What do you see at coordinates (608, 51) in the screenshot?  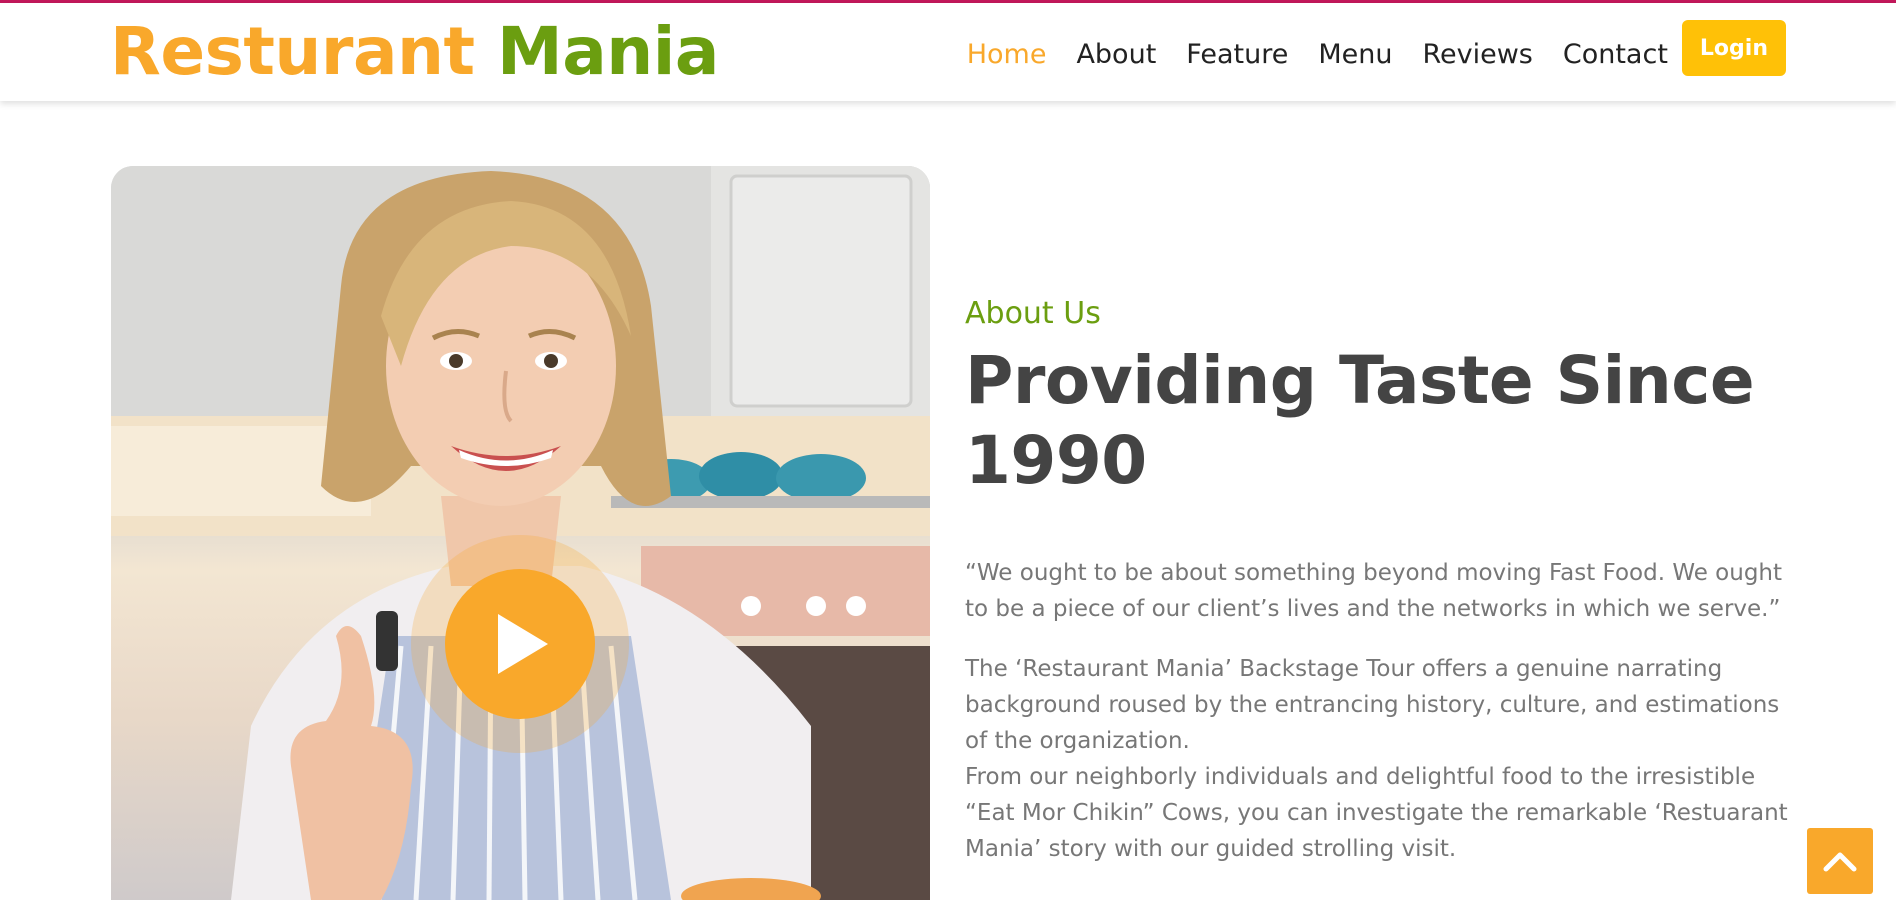 I see `brand-name-part2: Mania` at bounding box center [608, 51].